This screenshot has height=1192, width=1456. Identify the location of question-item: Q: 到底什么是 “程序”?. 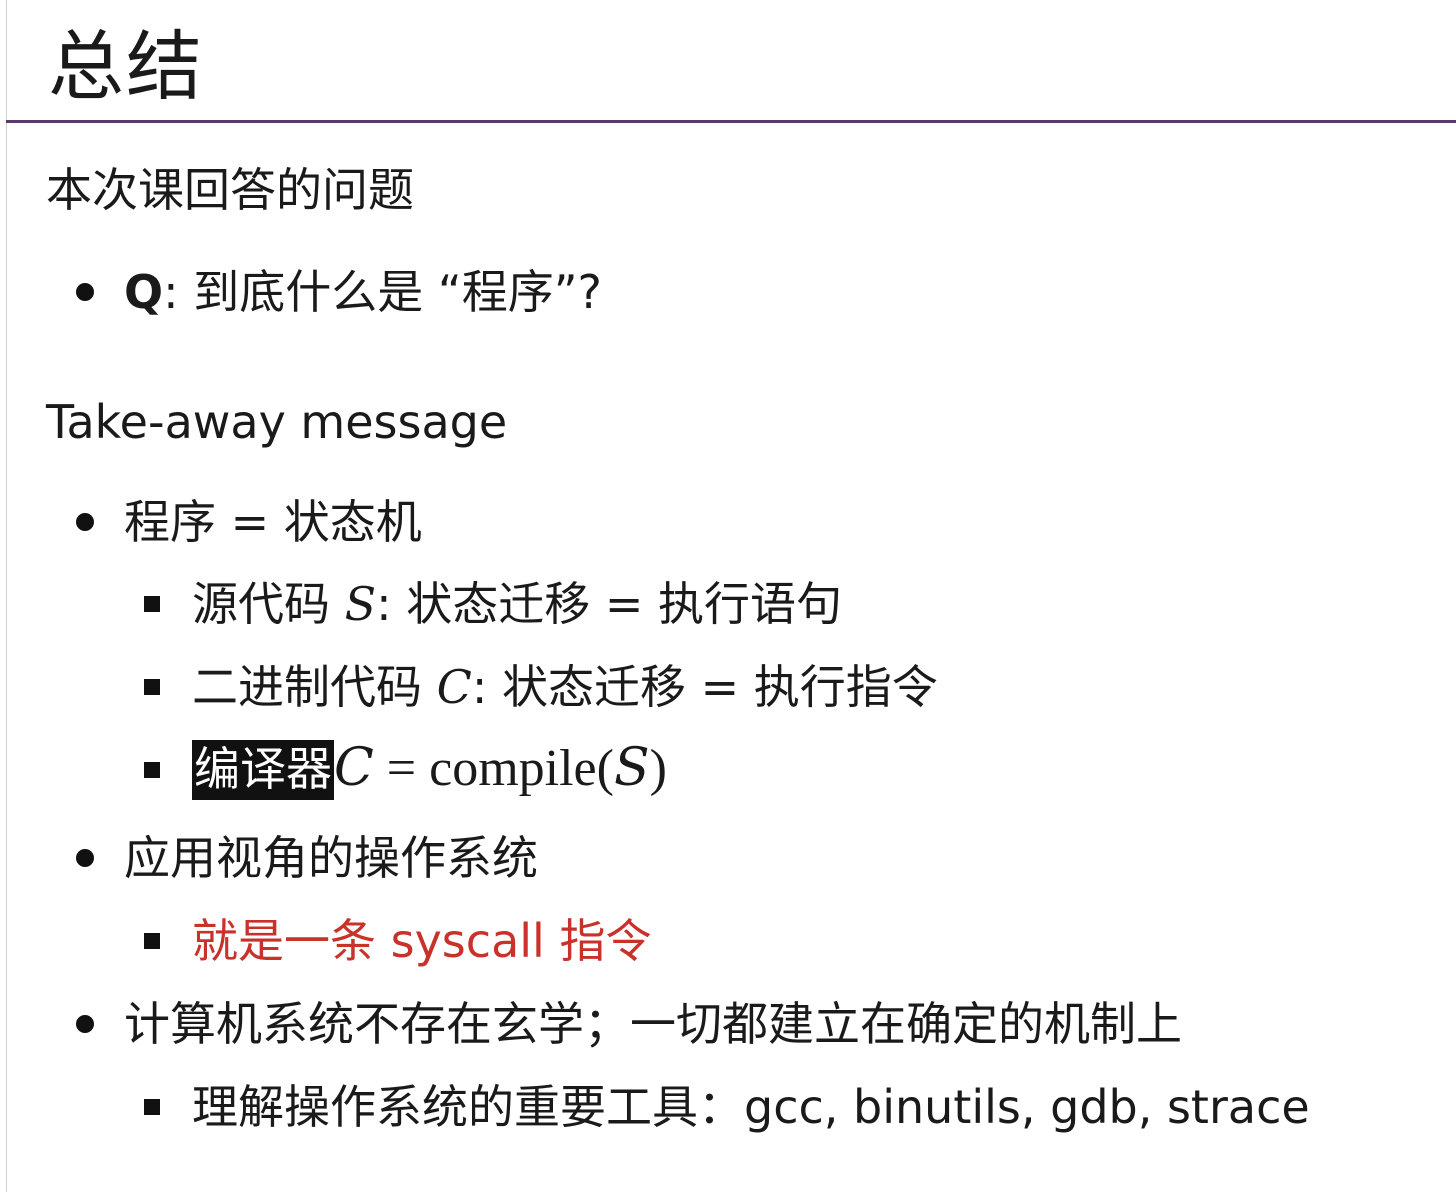
(363, 292).